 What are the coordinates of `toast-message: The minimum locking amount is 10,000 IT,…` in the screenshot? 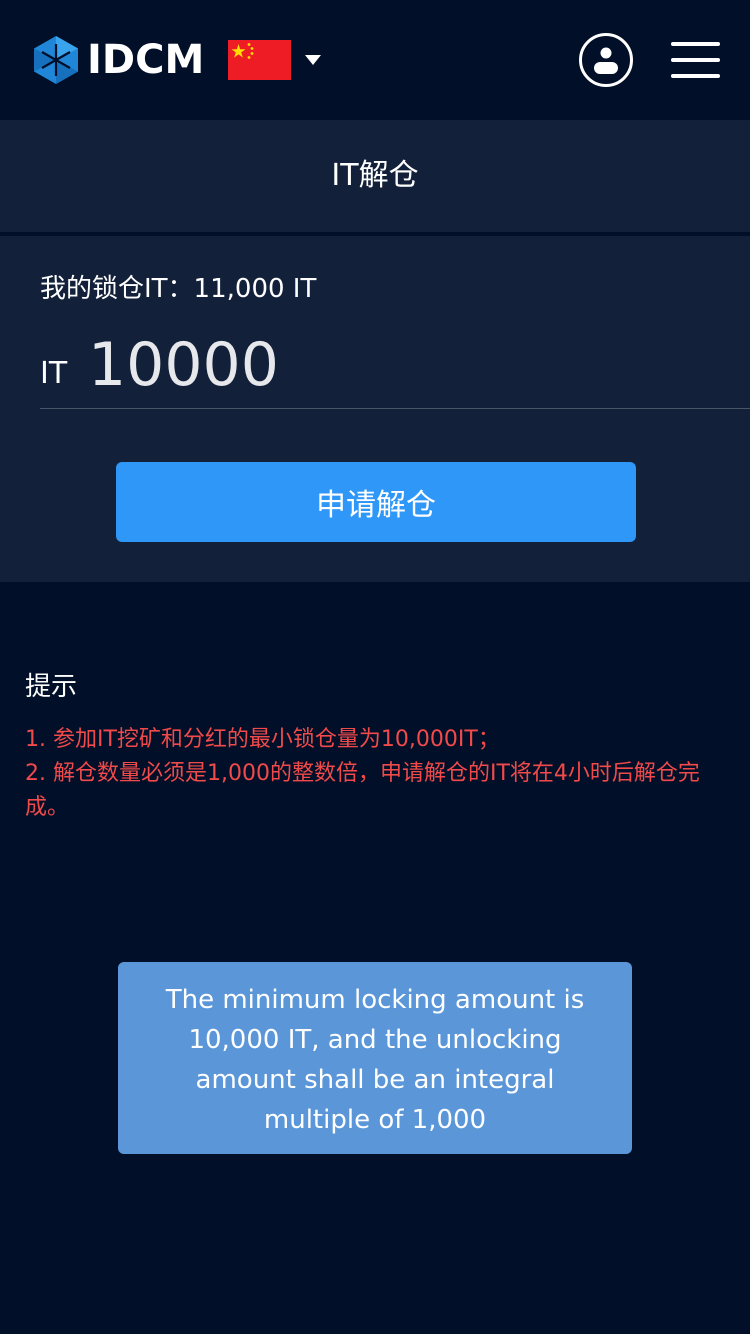 It's located at (375, 1058).